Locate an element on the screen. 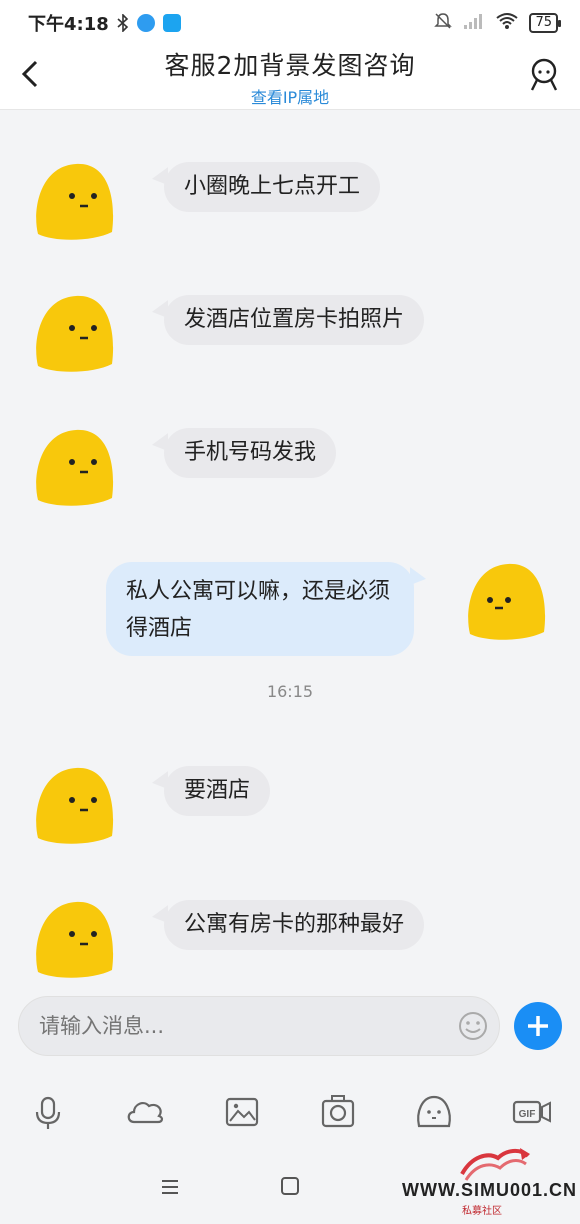 The image size is (580, 1224). input-toolbar: GIF is located at coordinates (290, 1112).